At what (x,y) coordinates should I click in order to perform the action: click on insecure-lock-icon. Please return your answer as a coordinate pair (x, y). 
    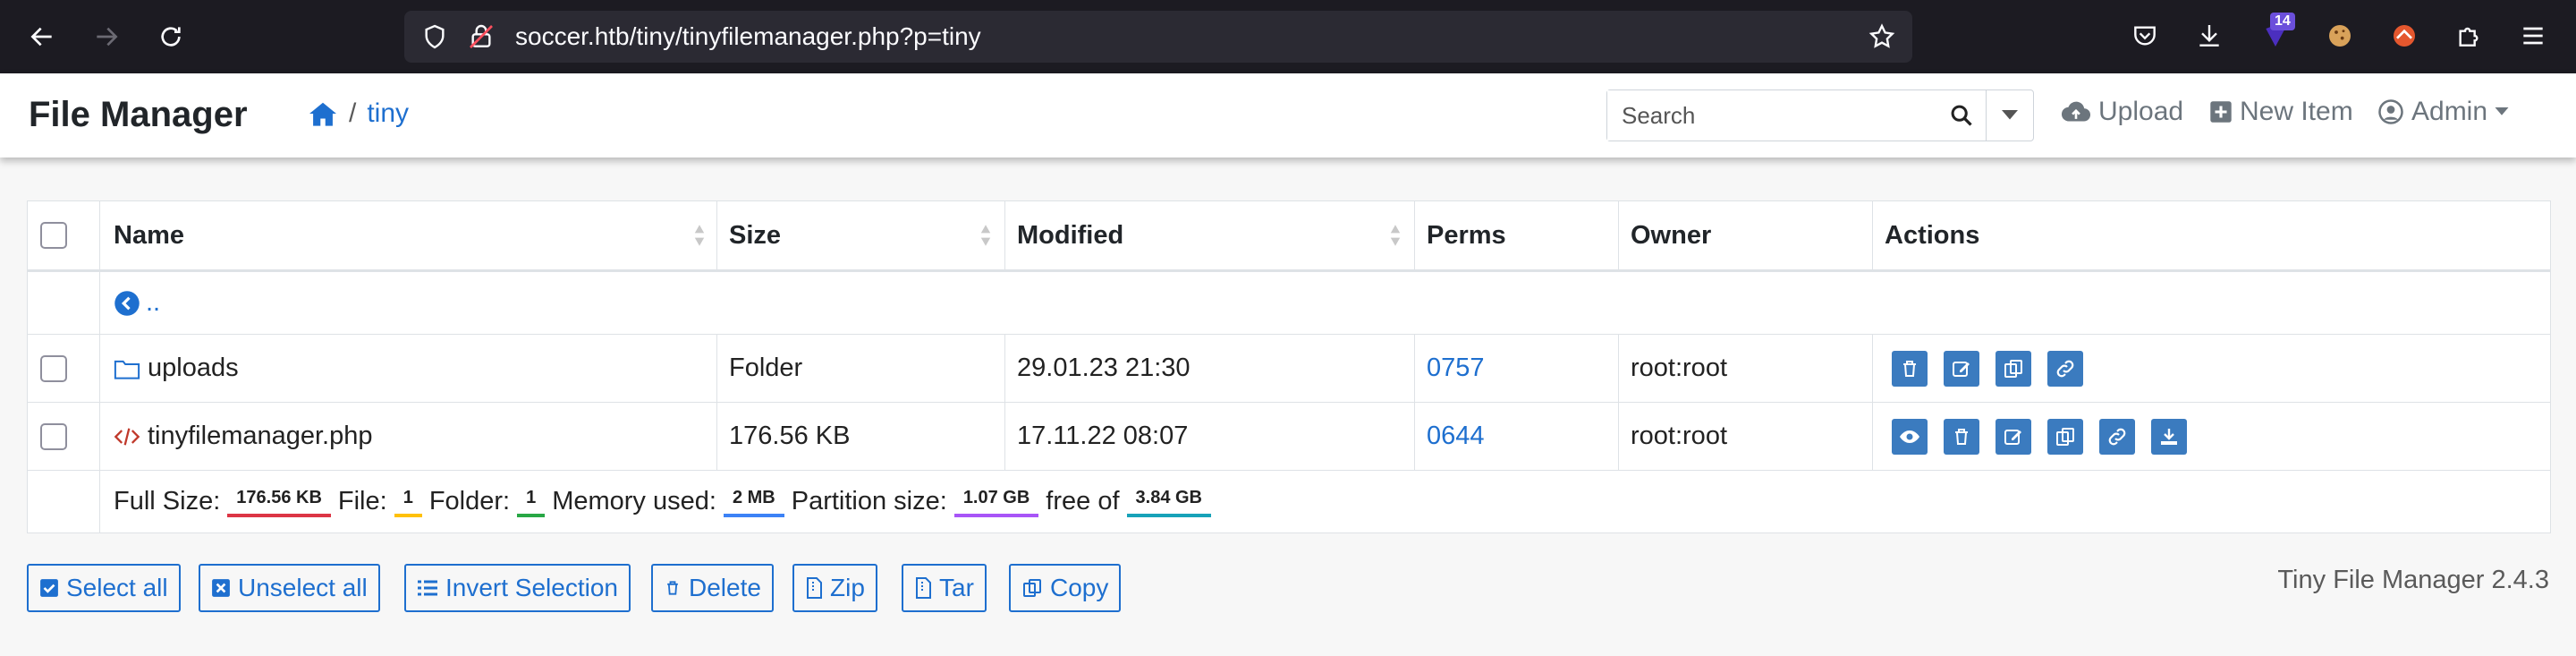
    Looking at the image, I should click on (481, 36).